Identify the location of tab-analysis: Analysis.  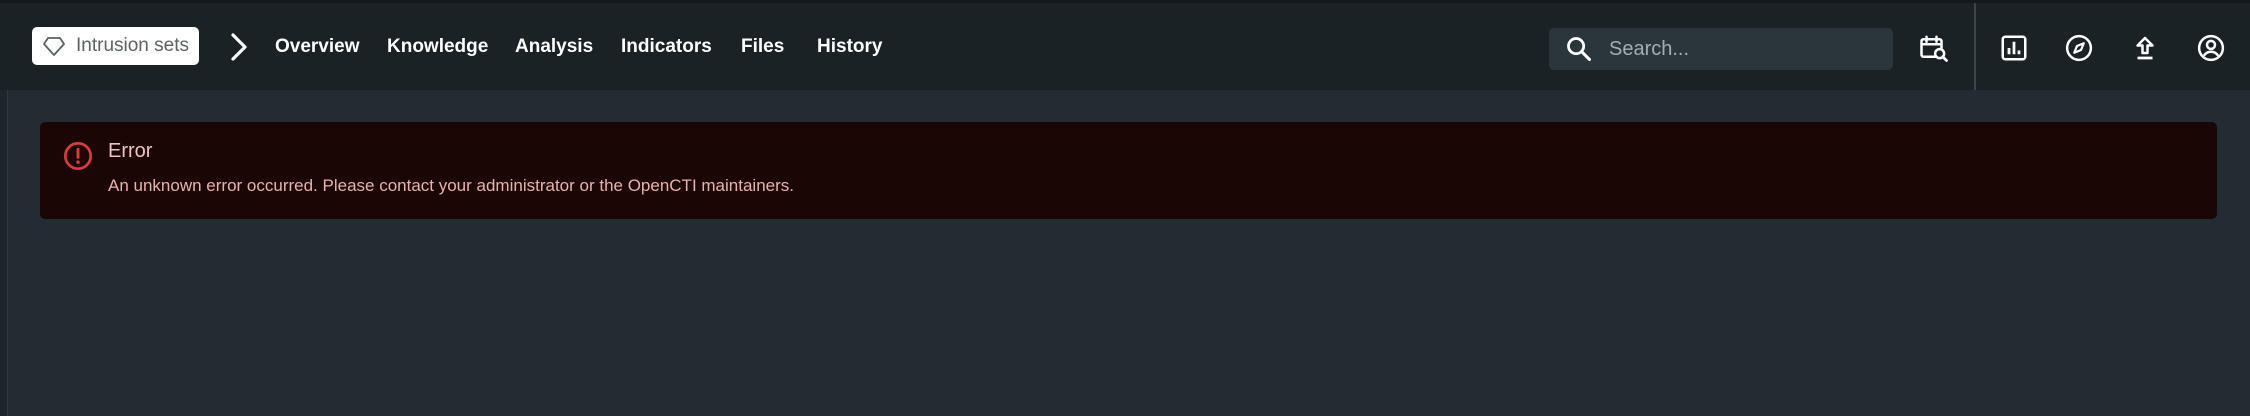
(554, 47).